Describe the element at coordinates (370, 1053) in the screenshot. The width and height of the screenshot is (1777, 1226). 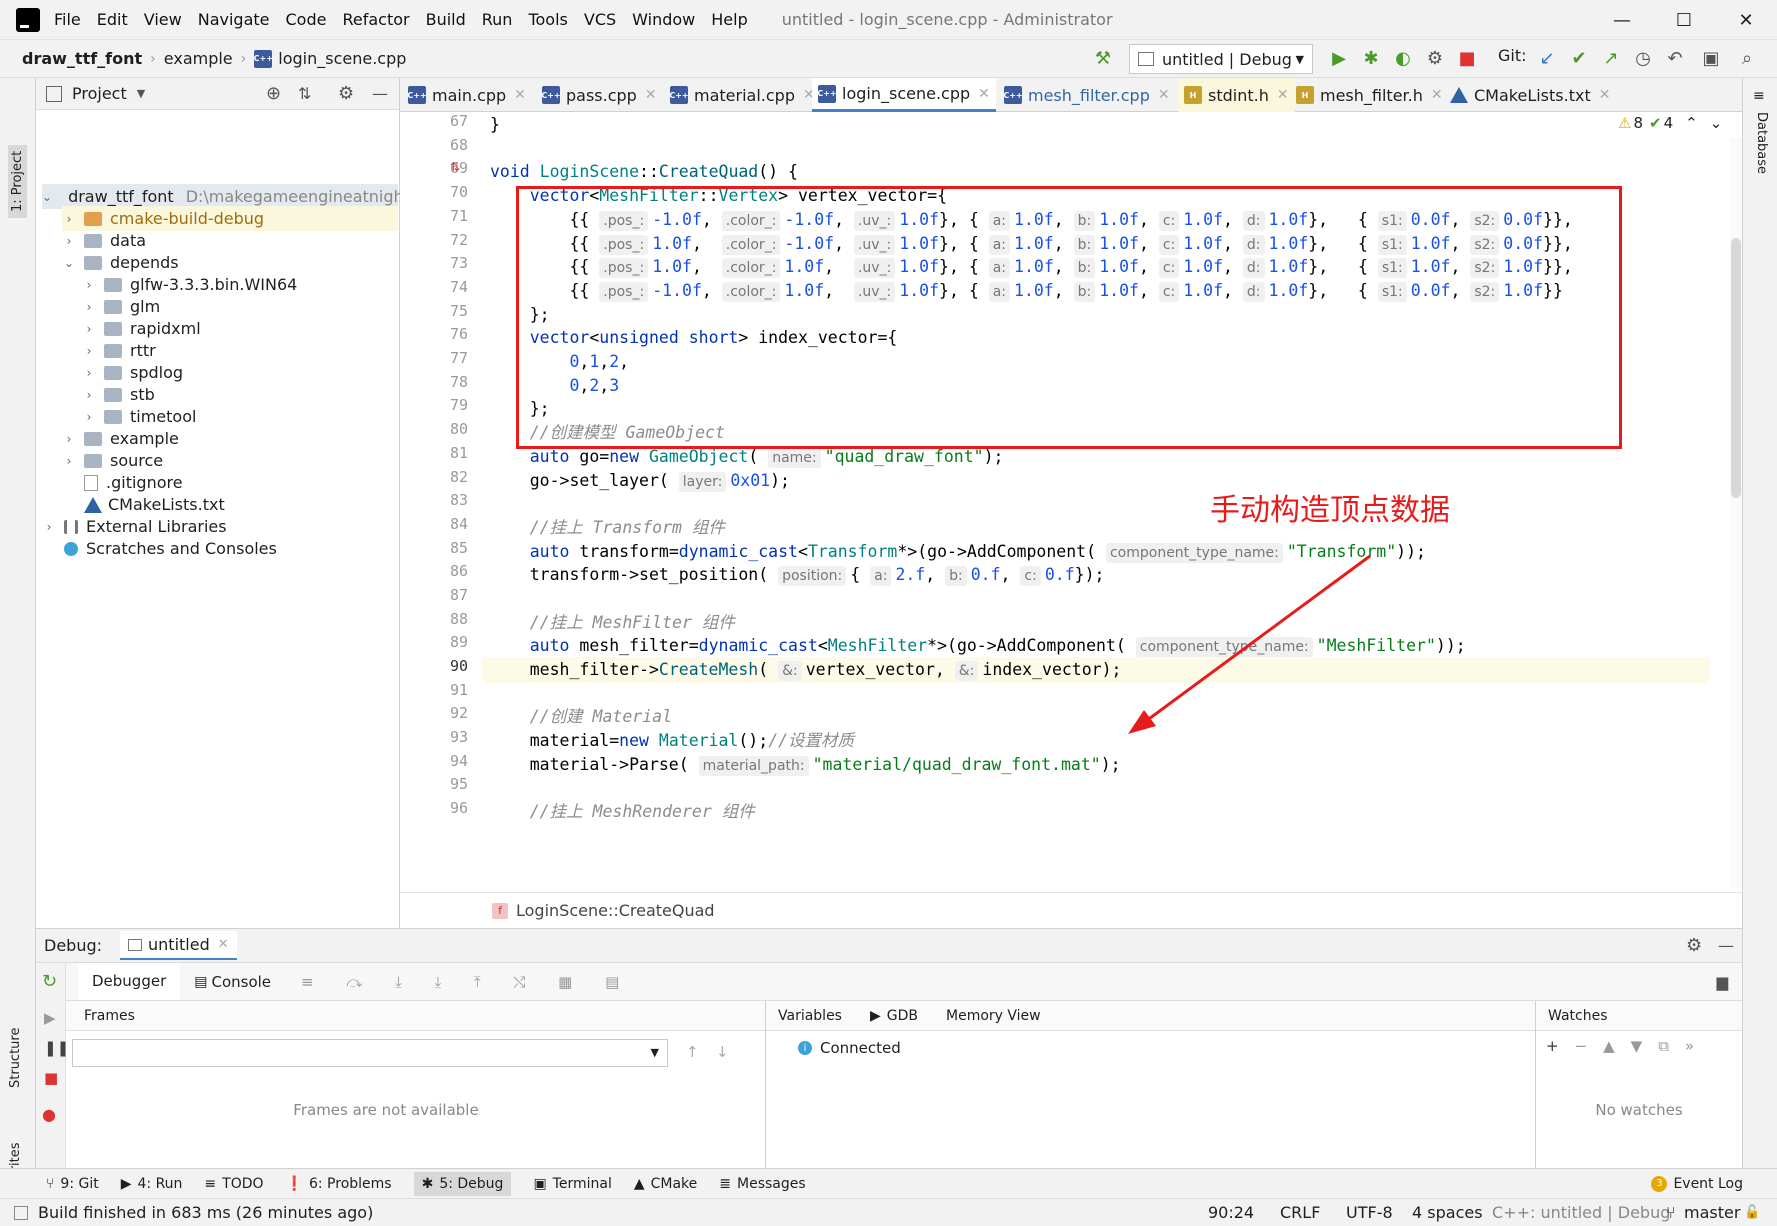
I see `thread-select: ▼` at that location.